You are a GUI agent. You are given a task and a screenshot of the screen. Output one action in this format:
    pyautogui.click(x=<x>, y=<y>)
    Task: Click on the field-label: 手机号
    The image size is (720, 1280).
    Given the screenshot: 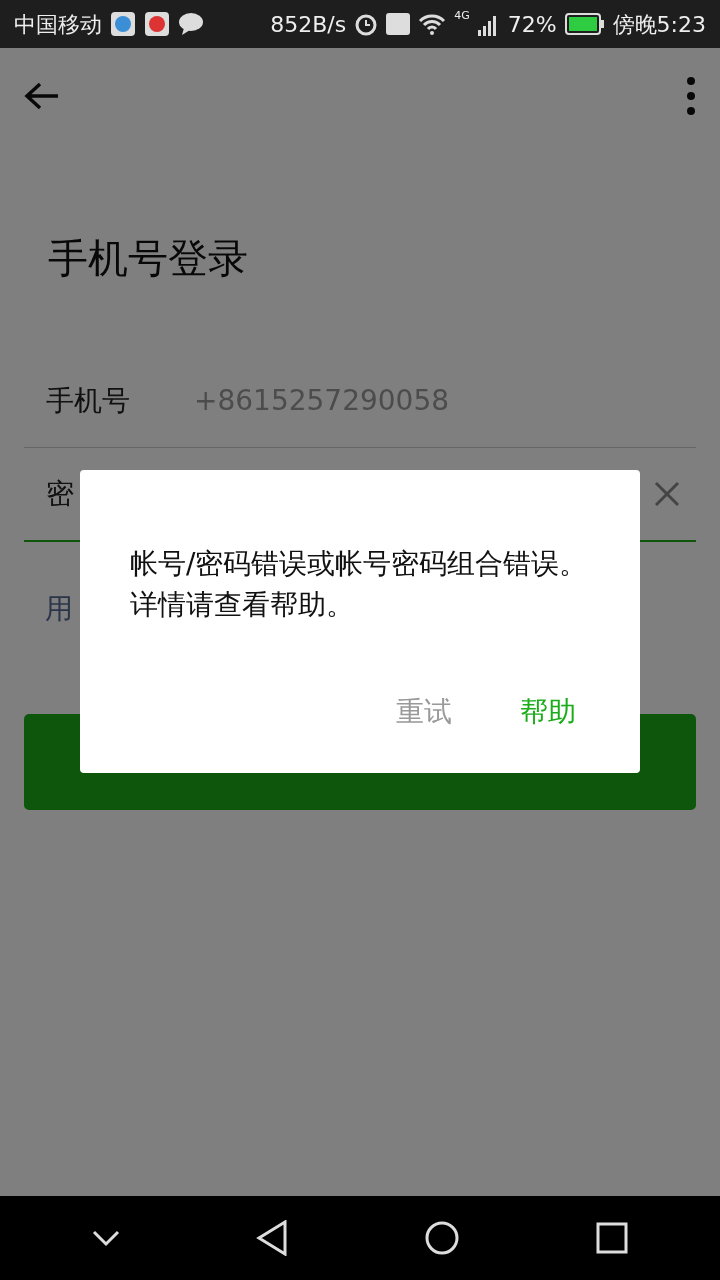 What is the action you would take?
    pyautogui.click(x=88, y=400)
    